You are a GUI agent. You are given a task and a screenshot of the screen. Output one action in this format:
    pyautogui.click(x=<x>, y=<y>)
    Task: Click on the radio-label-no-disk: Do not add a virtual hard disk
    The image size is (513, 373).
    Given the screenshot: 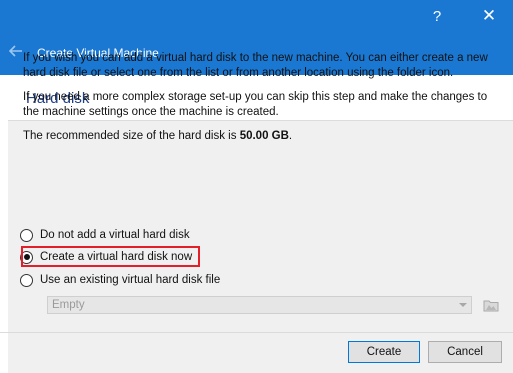 What is the action you would take?
    pyautogui.click(x=115, y=235)
    